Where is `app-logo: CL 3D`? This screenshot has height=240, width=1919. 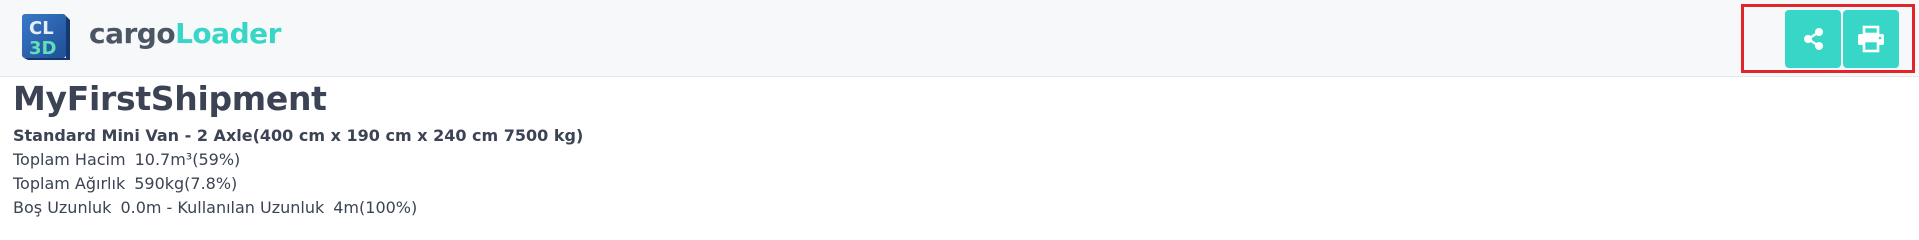 app-logo: CL 3D is located at coordinates (45, 36).